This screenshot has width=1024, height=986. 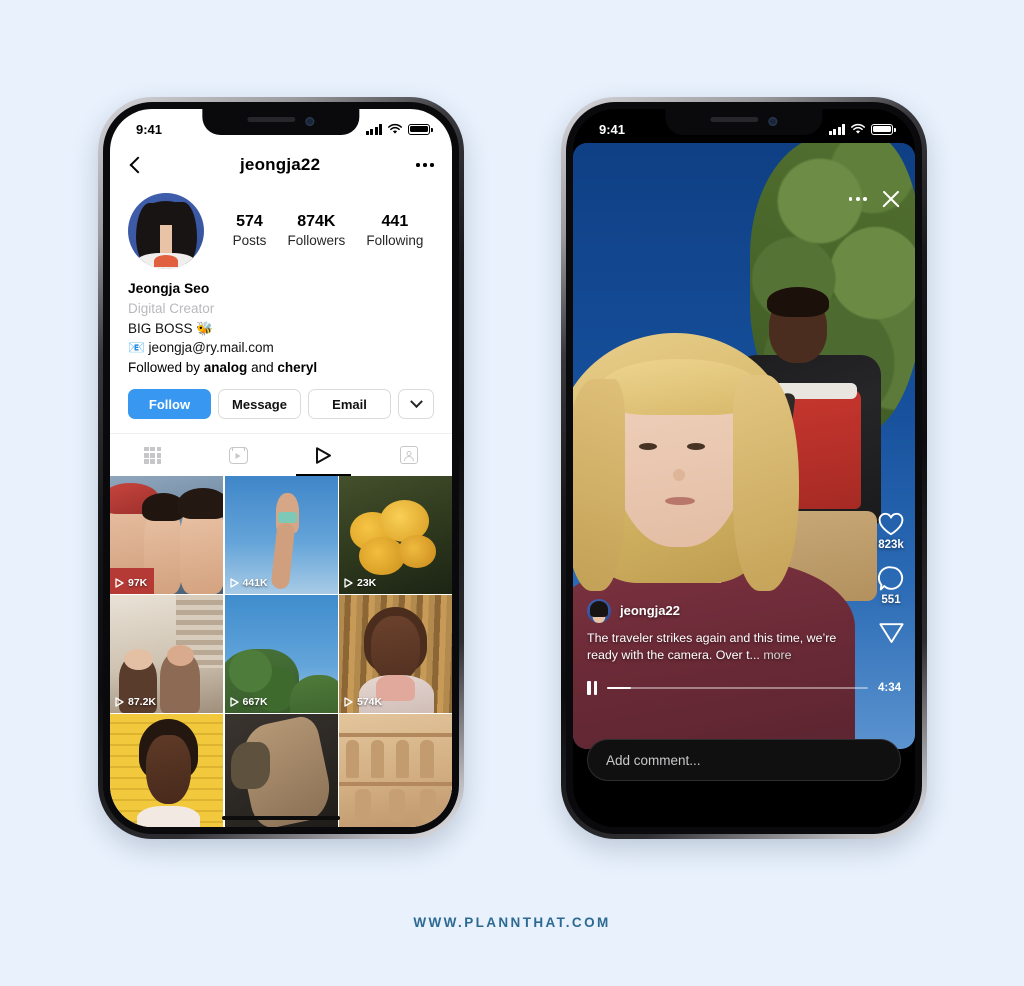 What do you see at coordinates (316, 241) in the screenshot?
I see `stat-followers-label: Followers` at bounding box center [316, 241].